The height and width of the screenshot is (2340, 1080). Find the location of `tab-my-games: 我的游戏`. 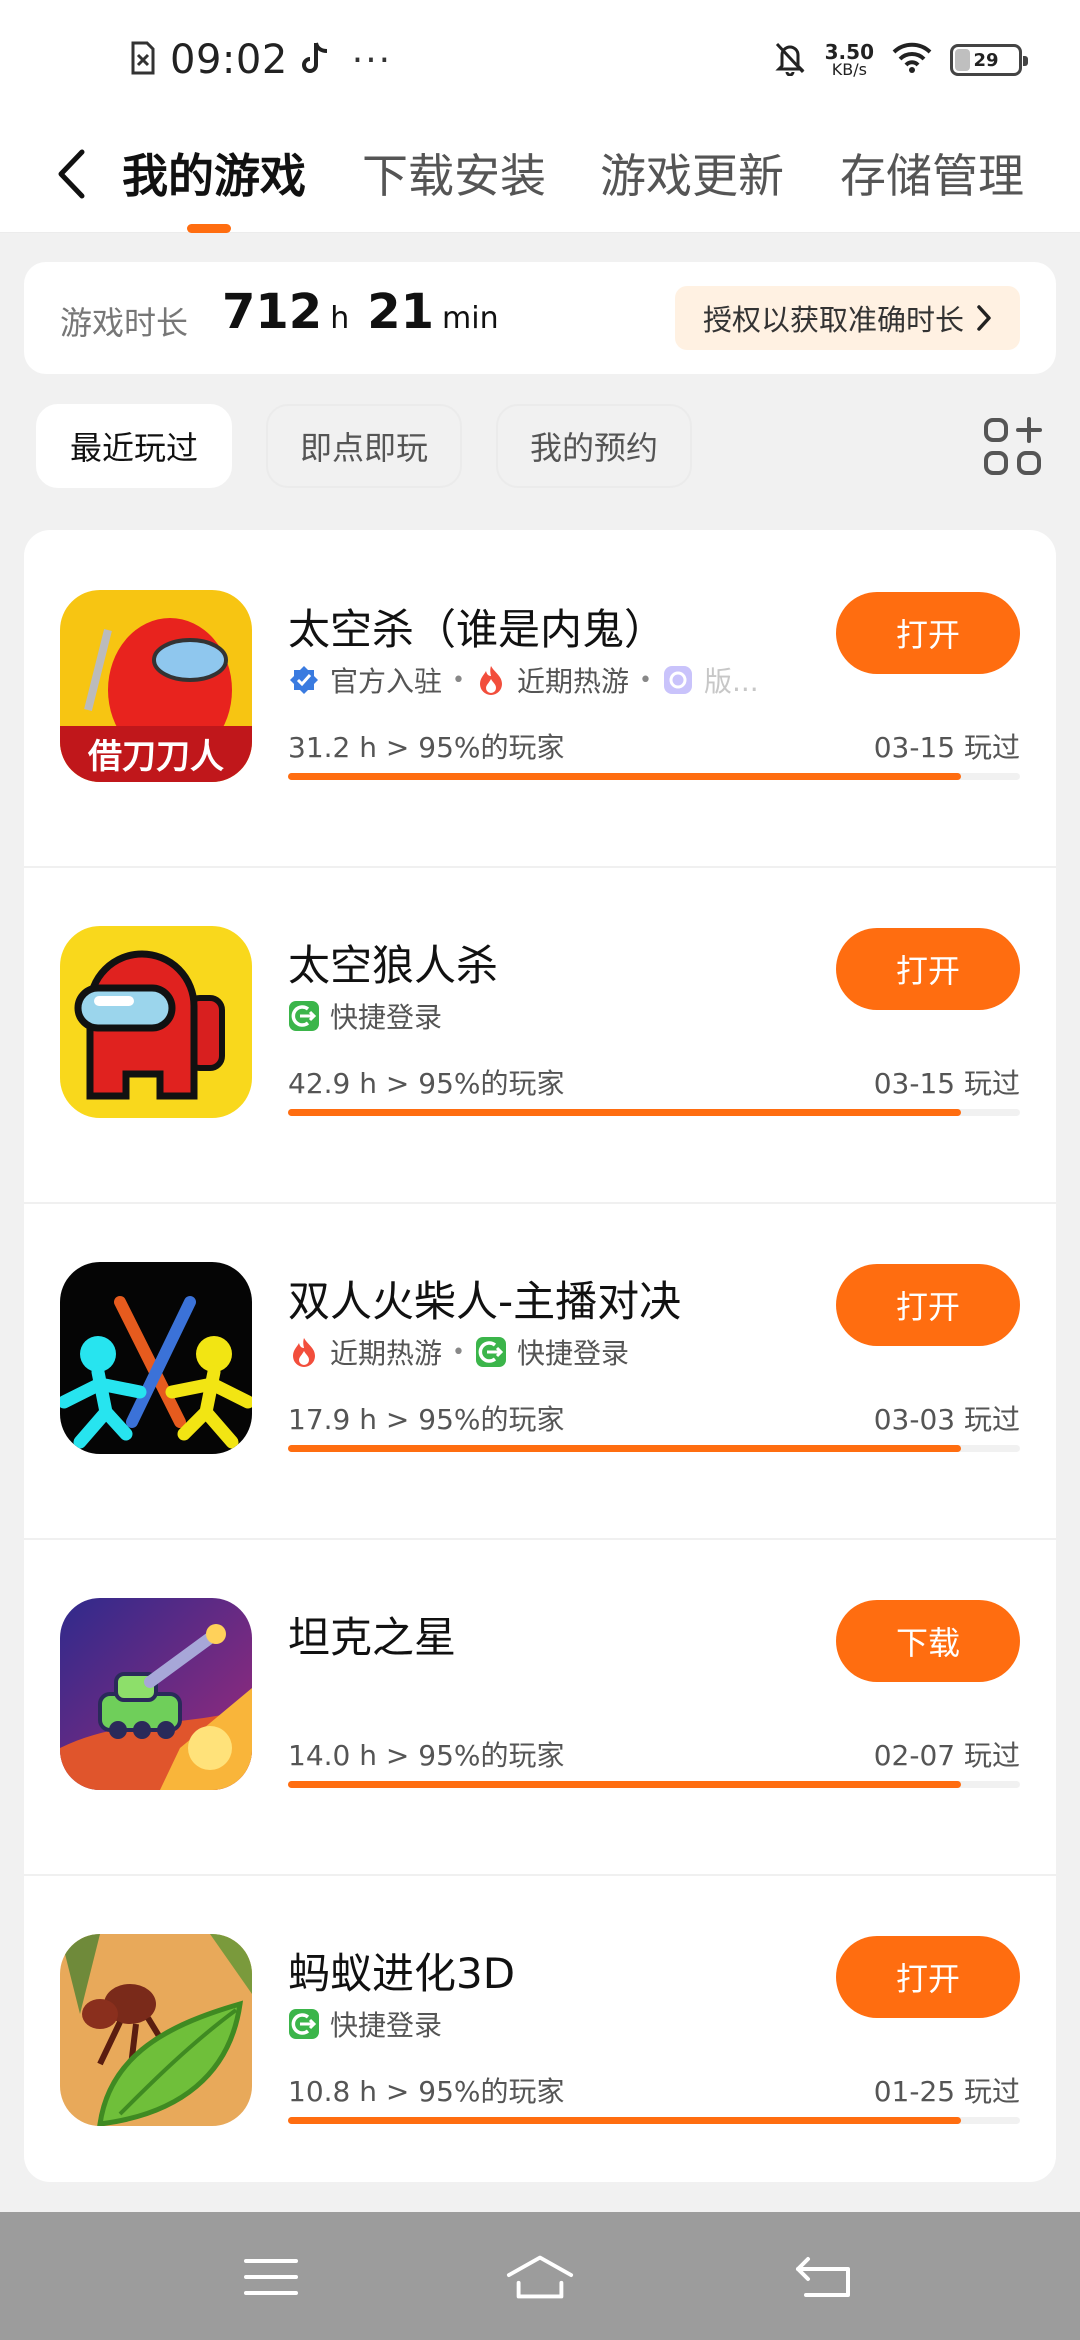

tab-my-games: 我的游戏 is located at coordinates (214, 173).